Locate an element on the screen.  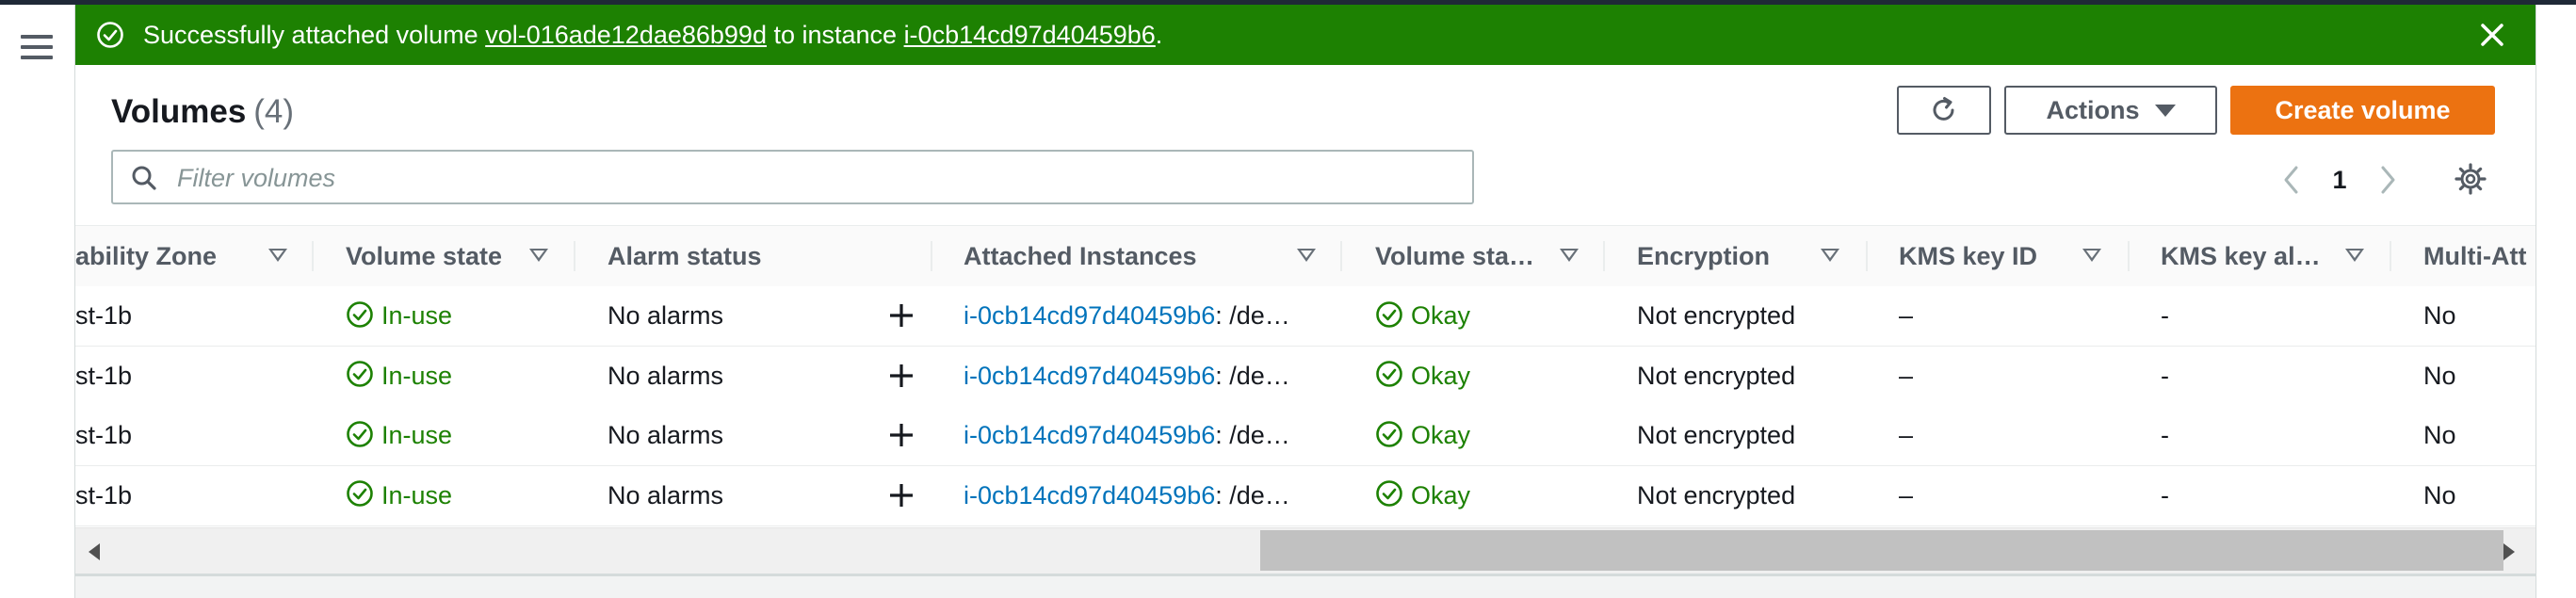
col-availability-zone: ability Zone is located at coordinates (169, 256).